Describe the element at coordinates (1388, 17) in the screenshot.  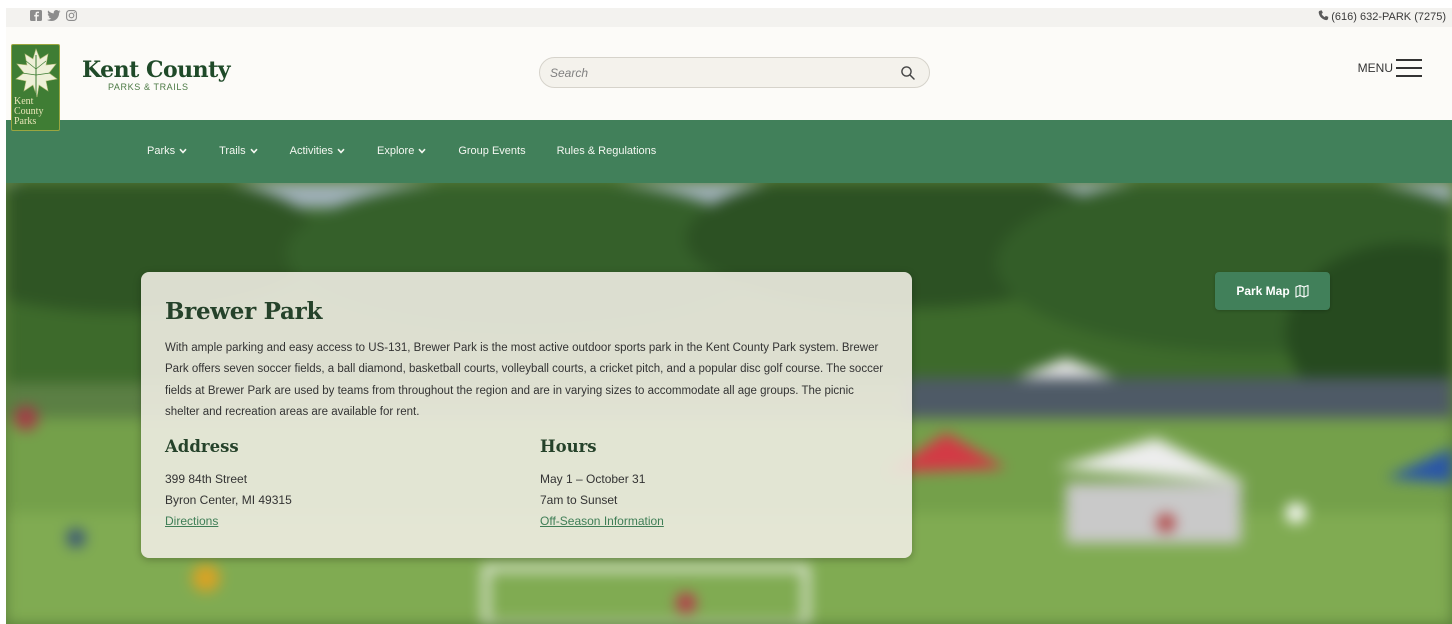
I see `phone-number: (616) 632-PARK (7275)` at that location.